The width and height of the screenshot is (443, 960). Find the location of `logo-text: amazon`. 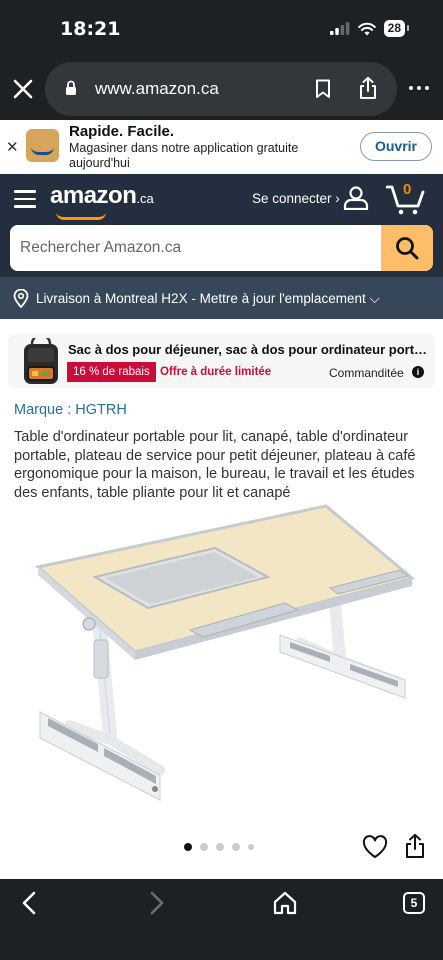

logo-text: amazon is located at coordinates (93, 195).